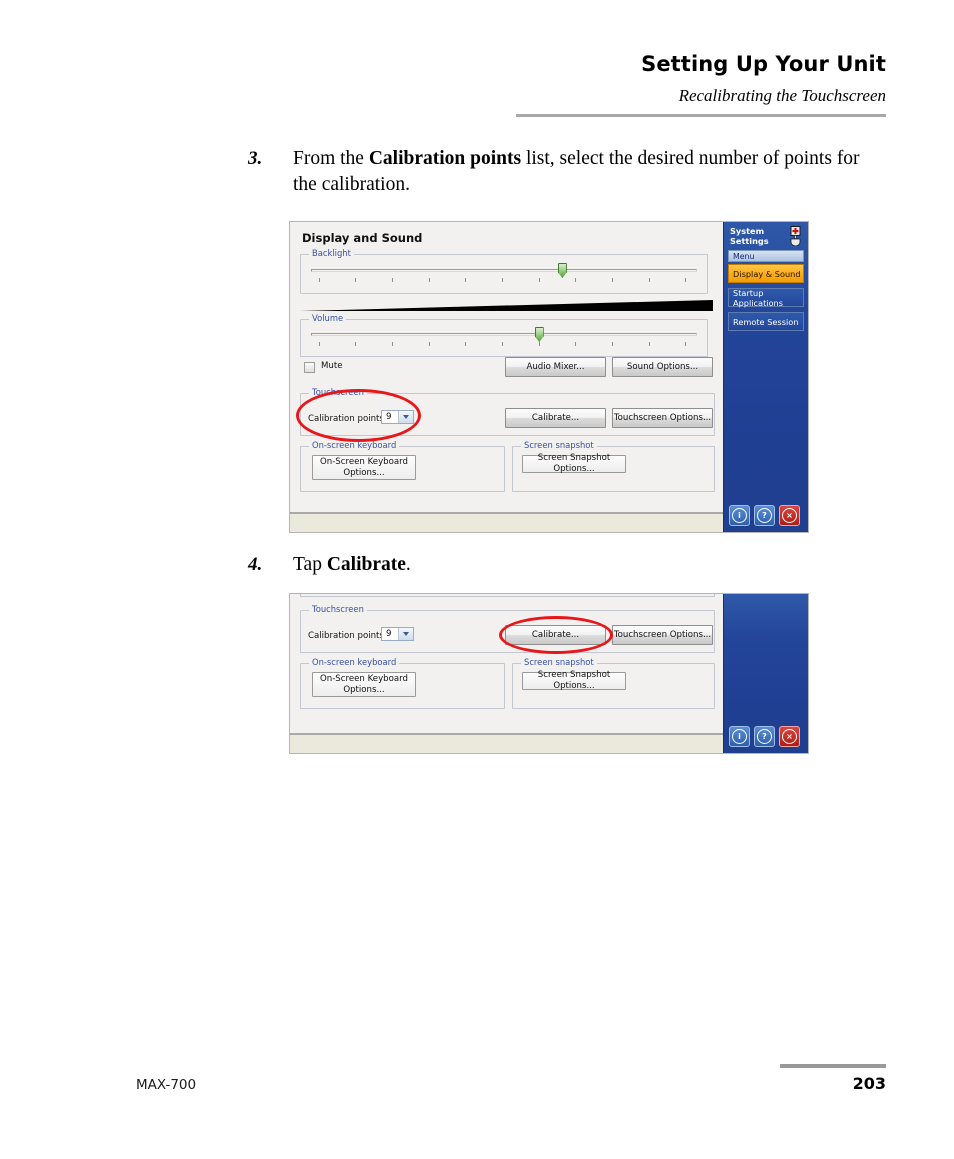  I want to click on step-4-text-b: ., so click(408, 564).